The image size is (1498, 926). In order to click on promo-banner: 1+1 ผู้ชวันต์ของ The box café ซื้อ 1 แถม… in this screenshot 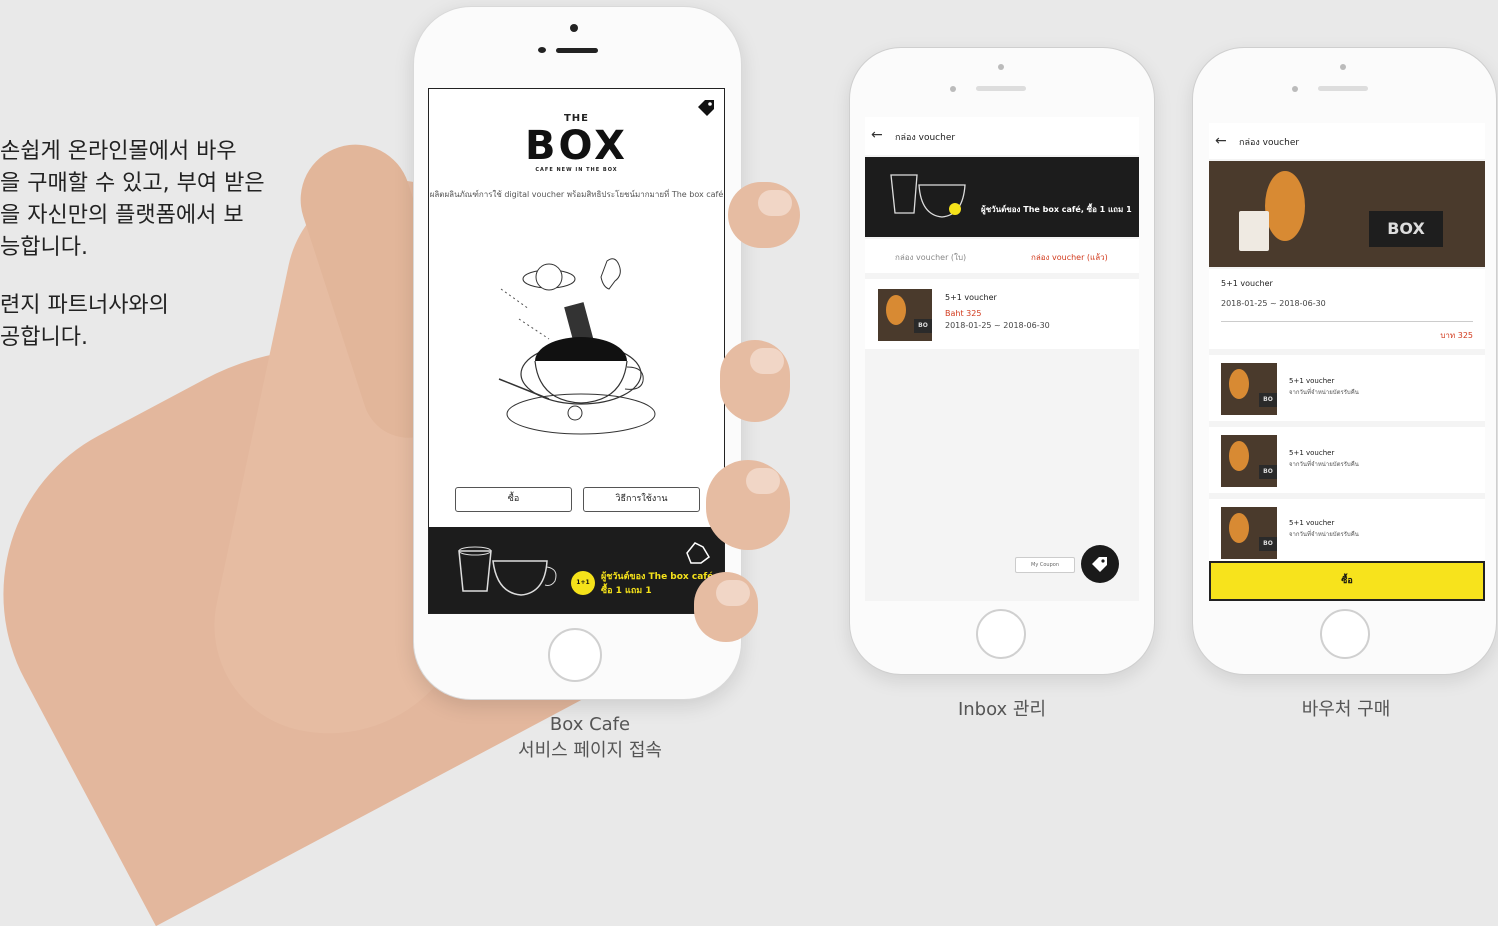, I will do `click(576, 570)`.